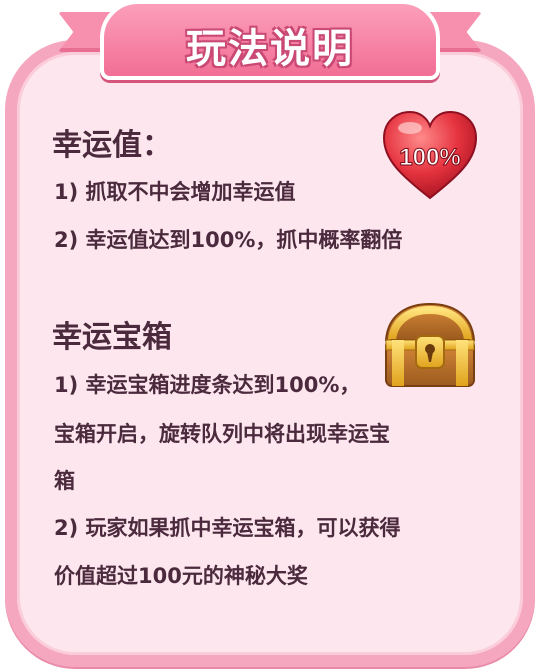 This screenshot has height=671, width=540. I want to click on treasure-chest-icon, so click(430, 344).